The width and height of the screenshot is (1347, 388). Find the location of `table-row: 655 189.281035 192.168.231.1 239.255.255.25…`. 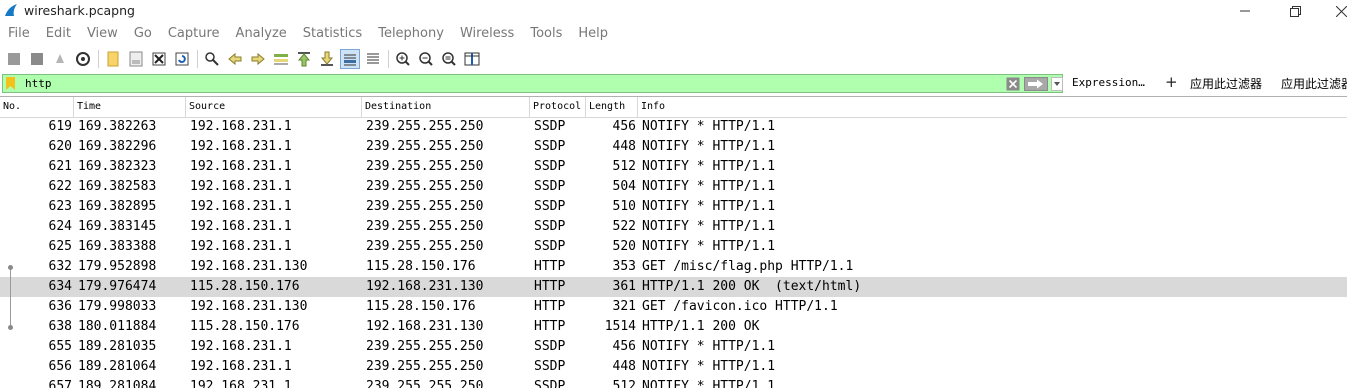

table-row: 655 189.281035 192.168.231.1 239.255.255.25… is located at coordinates (673, 347).